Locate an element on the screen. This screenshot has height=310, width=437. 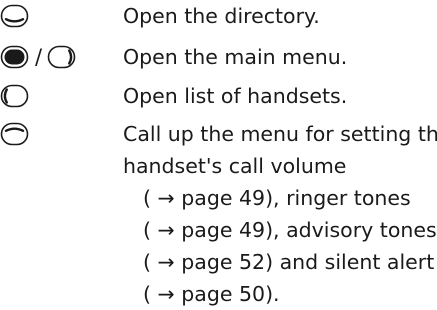
reference-suffix: ) and silent alert is located at coordinates (350, 262).